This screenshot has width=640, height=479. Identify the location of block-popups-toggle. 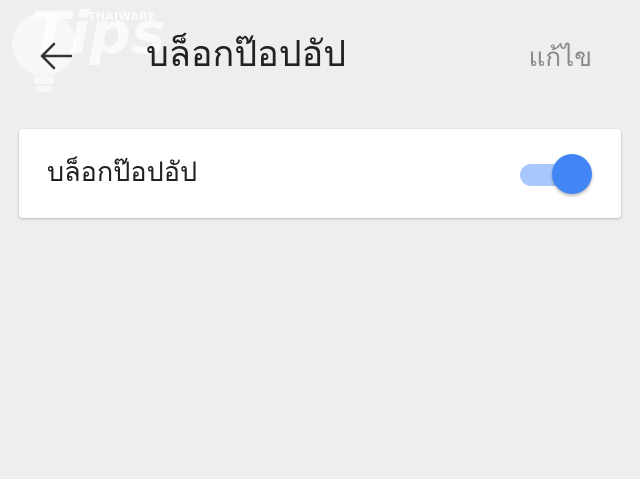
(557, 174).